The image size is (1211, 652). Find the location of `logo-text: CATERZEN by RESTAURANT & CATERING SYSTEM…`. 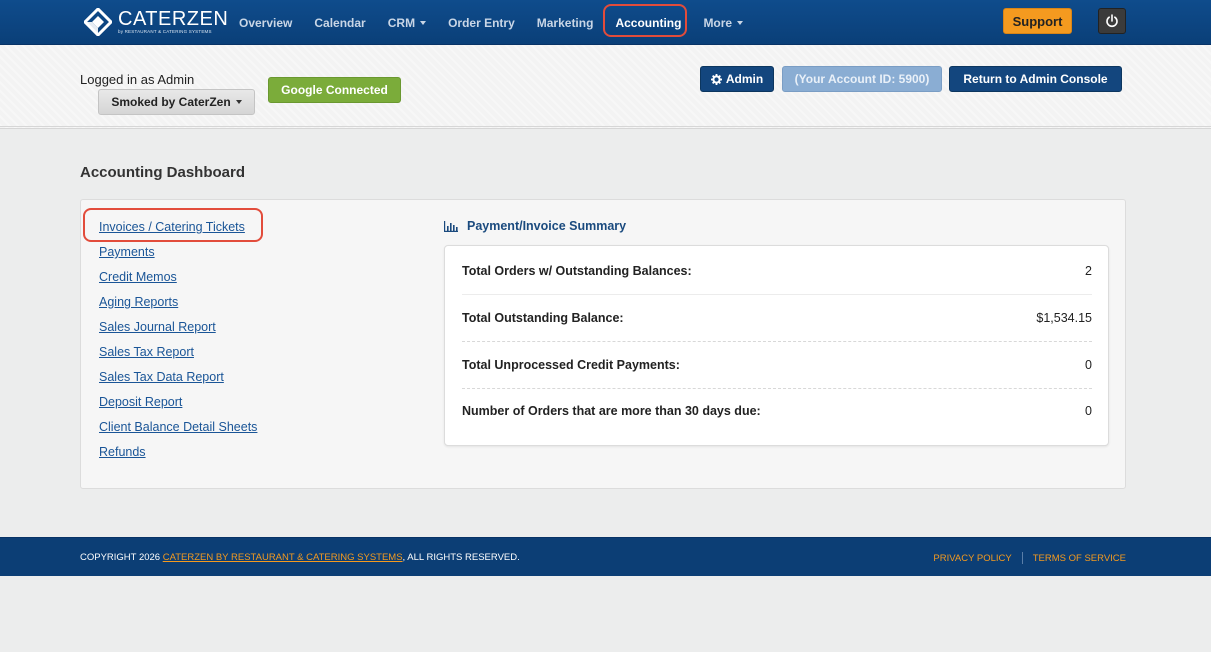

logo-text: CATERZEN by RESTAURANT & CATERING SYSTEM… is located at coordinates (173, 22).